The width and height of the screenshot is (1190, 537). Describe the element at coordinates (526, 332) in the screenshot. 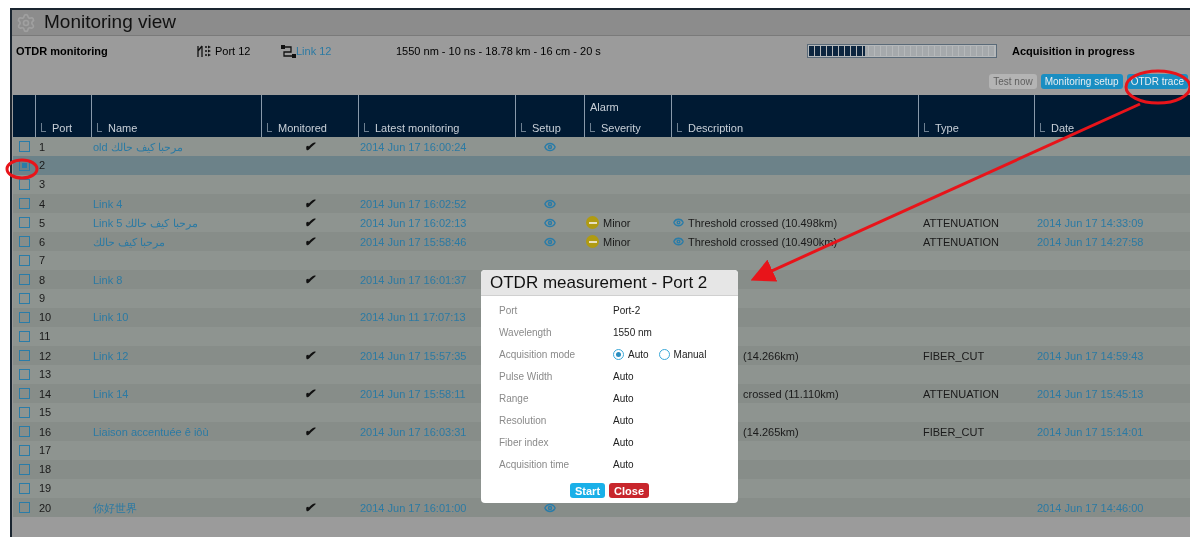

I see `field-label: Wavelength` at that location.